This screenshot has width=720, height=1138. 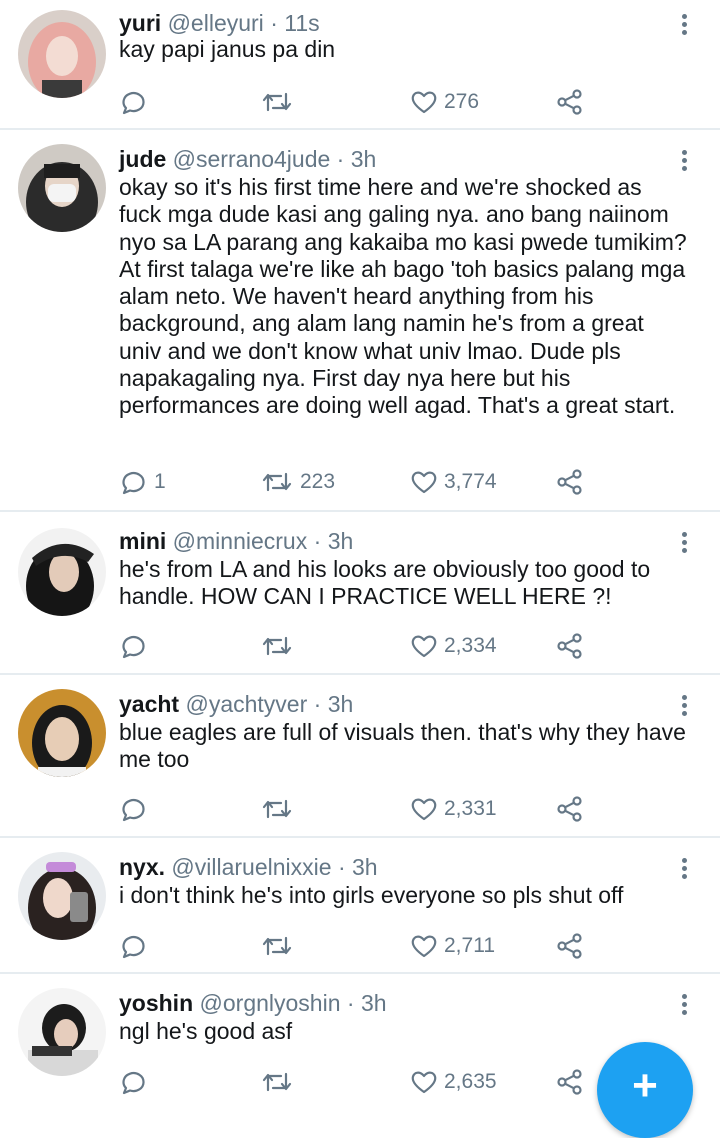 I want to click on compose-tweet-button: +, so click(x=645, y=1090).